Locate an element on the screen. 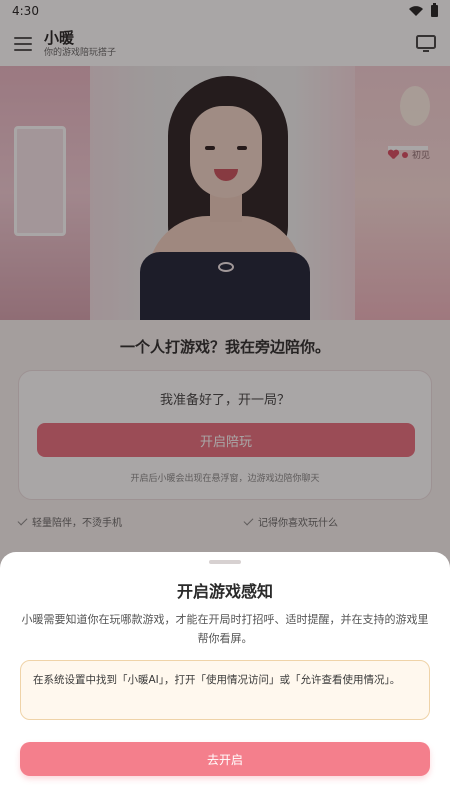 The width and height of the screenshot is (450, 800). settings-hint: 在系统设置中找到「小暖AI」，打开「使用情况访问」或「允许查看使用情况」。 is located at coordinates (225, 690).